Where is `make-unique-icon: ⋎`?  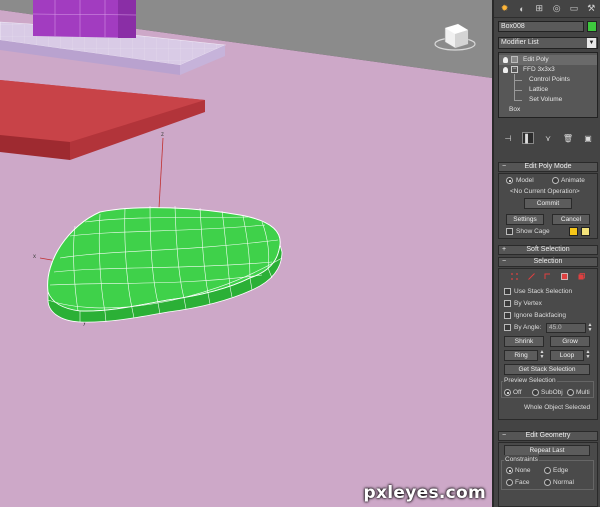
make-unique-icon: ⋎ is located at coordinates (548, 138).